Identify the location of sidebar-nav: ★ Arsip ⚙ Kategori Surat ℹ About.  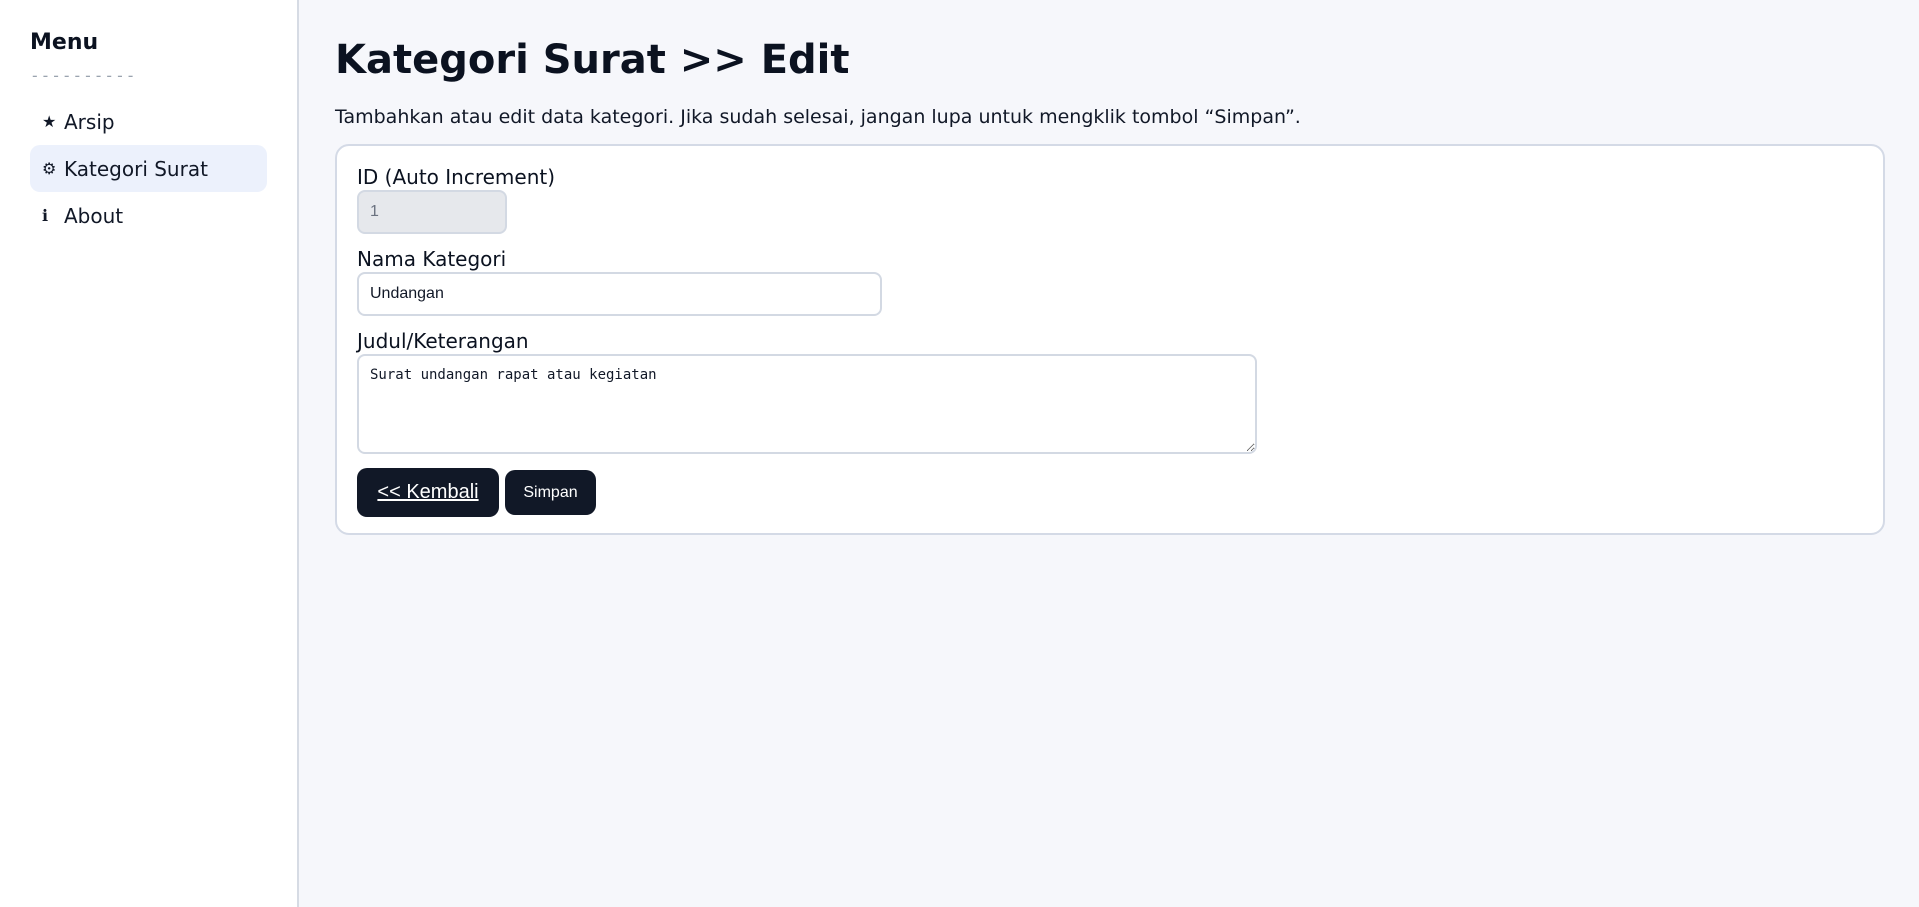
(148, 168).